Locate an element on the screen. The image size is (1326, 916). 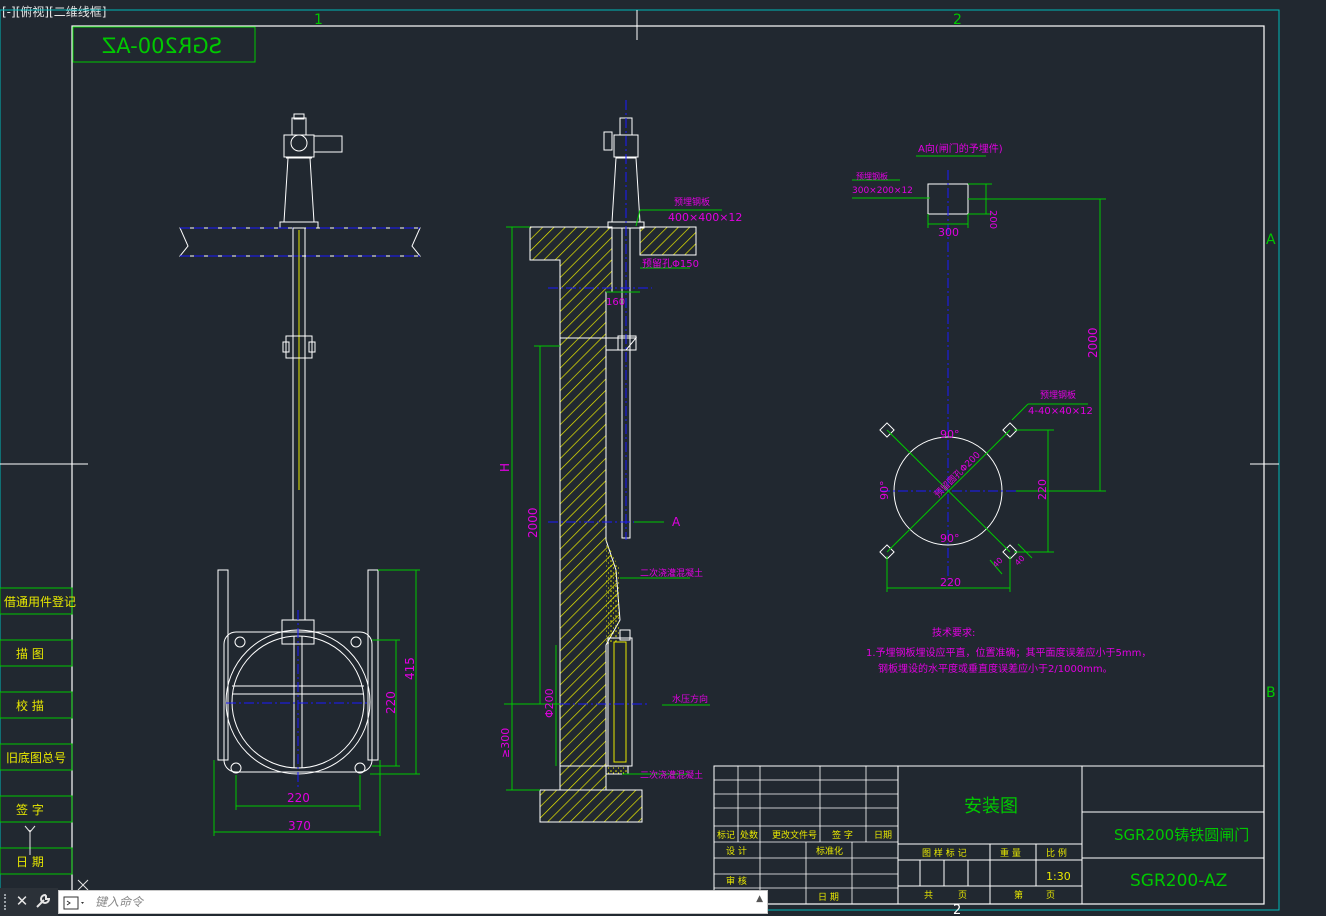
view-a-title: A向(闸门的予埋件) is located at coordinates (960, 148).